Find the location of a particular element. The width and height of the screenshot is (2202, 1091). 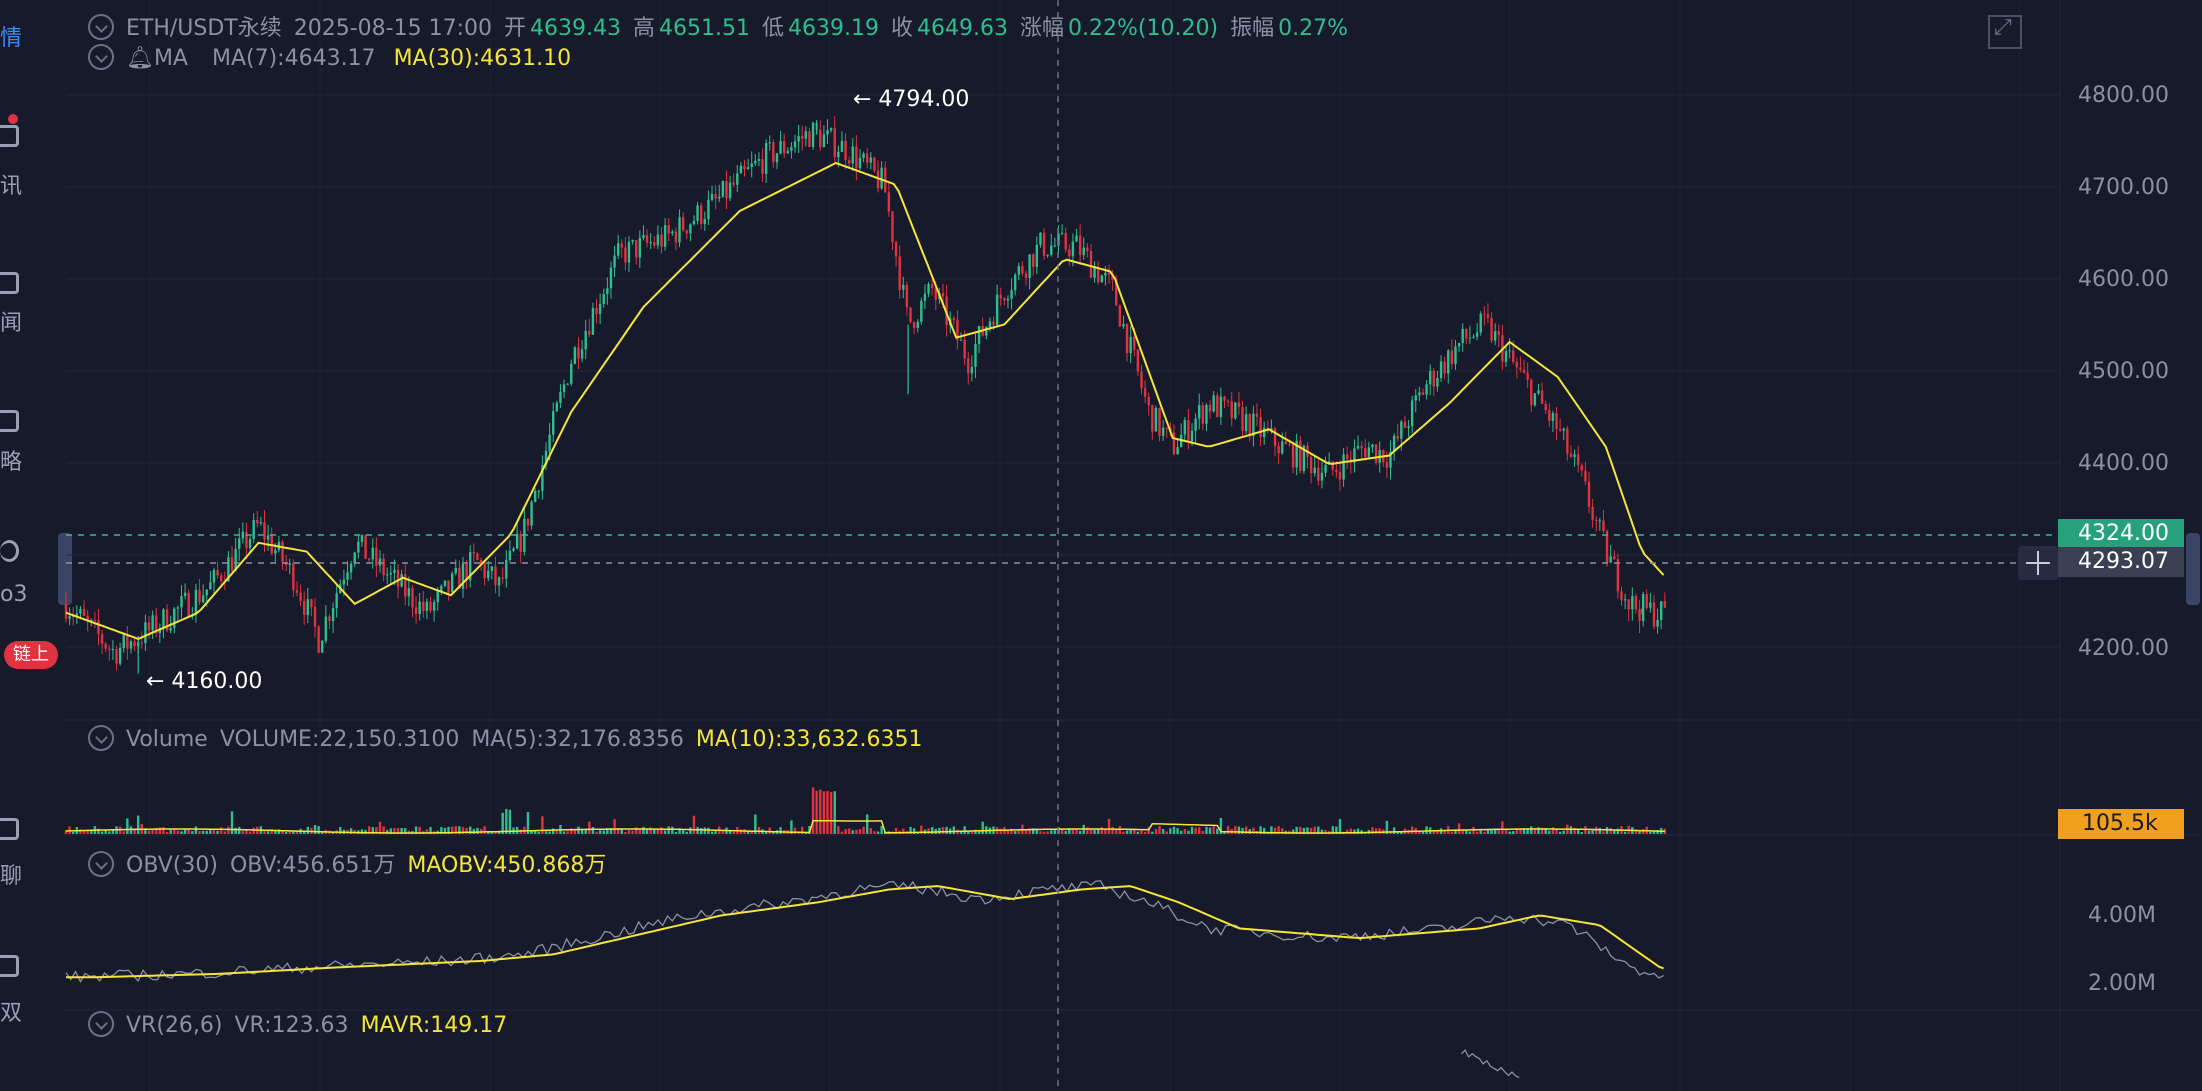

high-value: 4651.51 is located at coordinates (704, 28).